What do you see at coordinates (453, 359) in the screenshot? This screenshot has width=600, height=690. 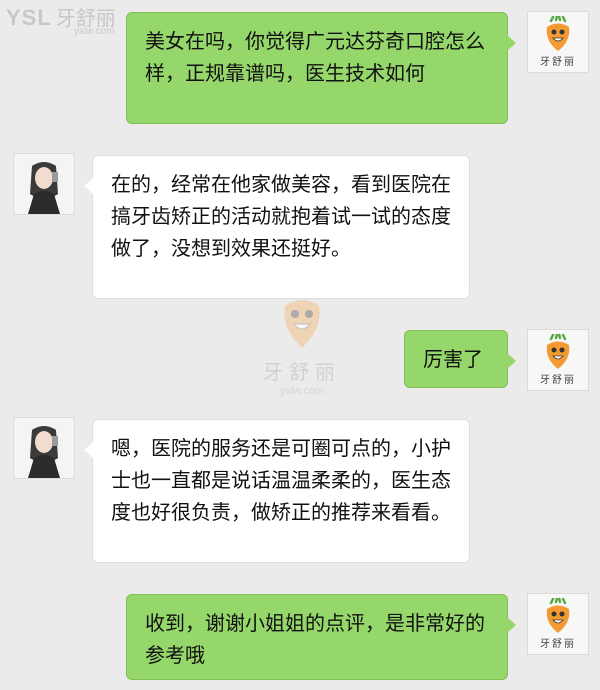 I see `message-text: 厉害了` at bounding box center [453, 359].